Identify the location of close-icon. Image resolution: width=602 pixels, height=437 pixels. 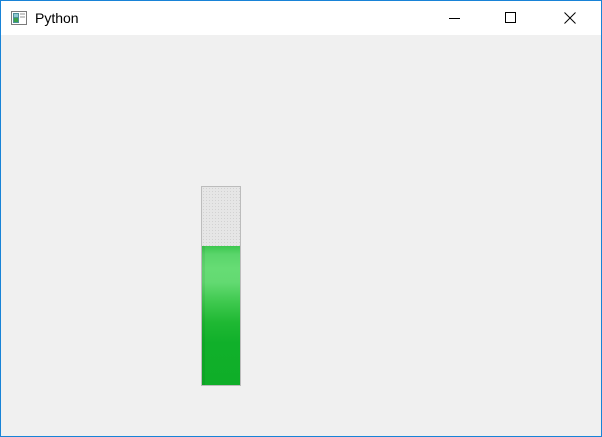
(570, 18).